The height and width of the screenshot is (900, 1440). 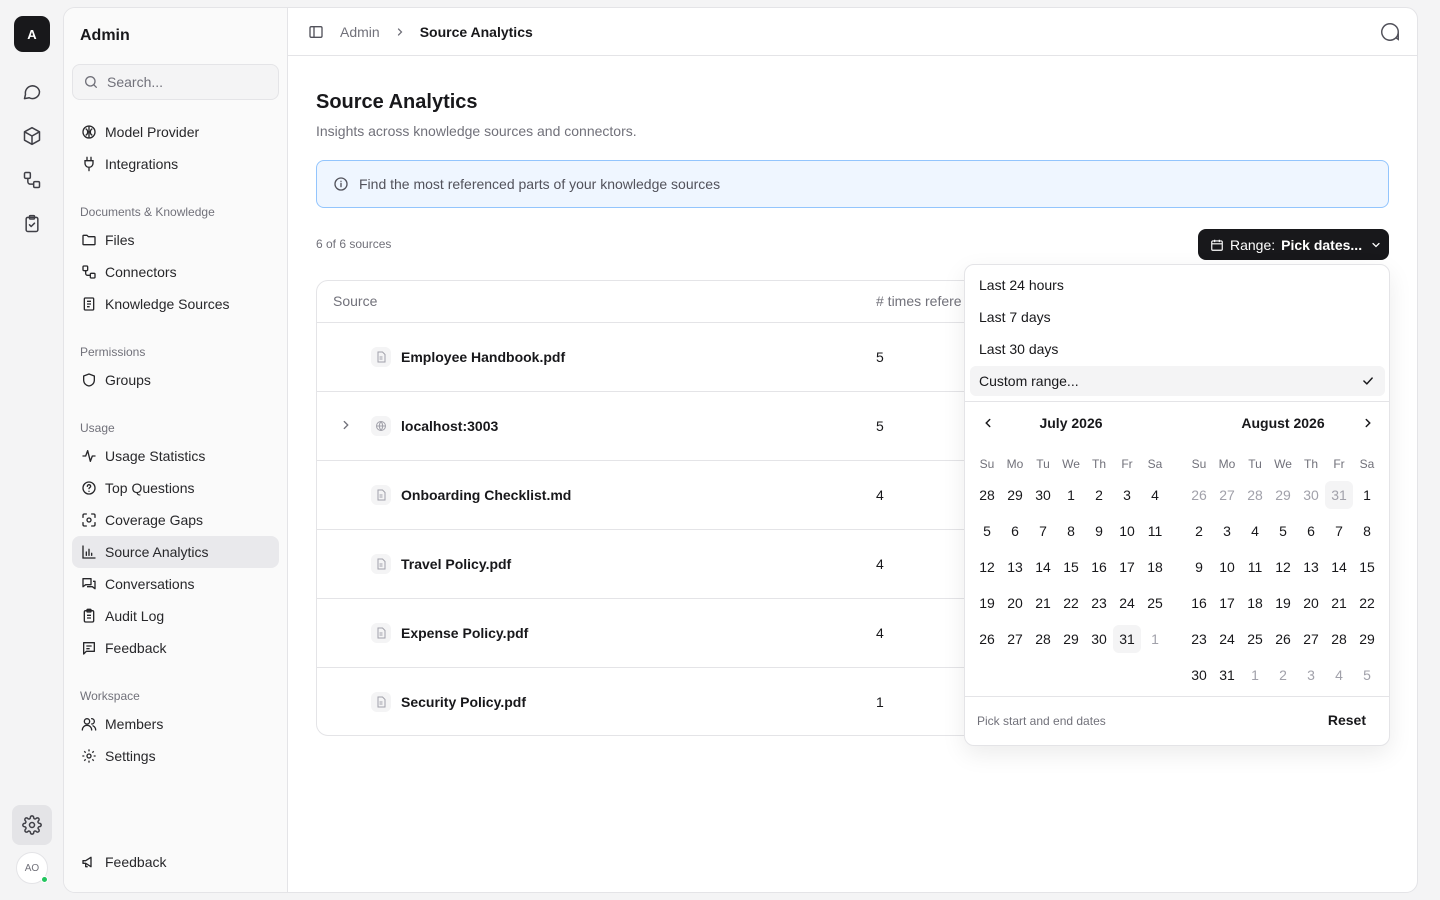 I want to click on assistant-chat-icon, so click(x=1390, y=32).